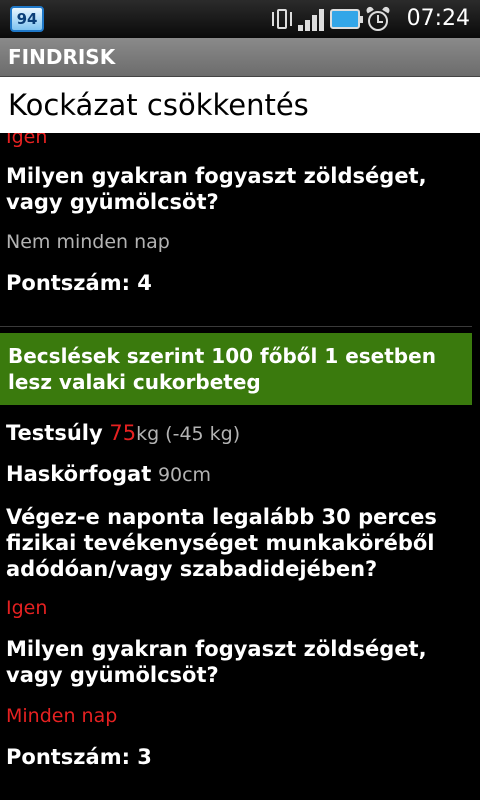  What do you see at coordinates (27, 140) in the screenshot?
I see `partial-answer-text: Igen` at bounding box center [27, 140].